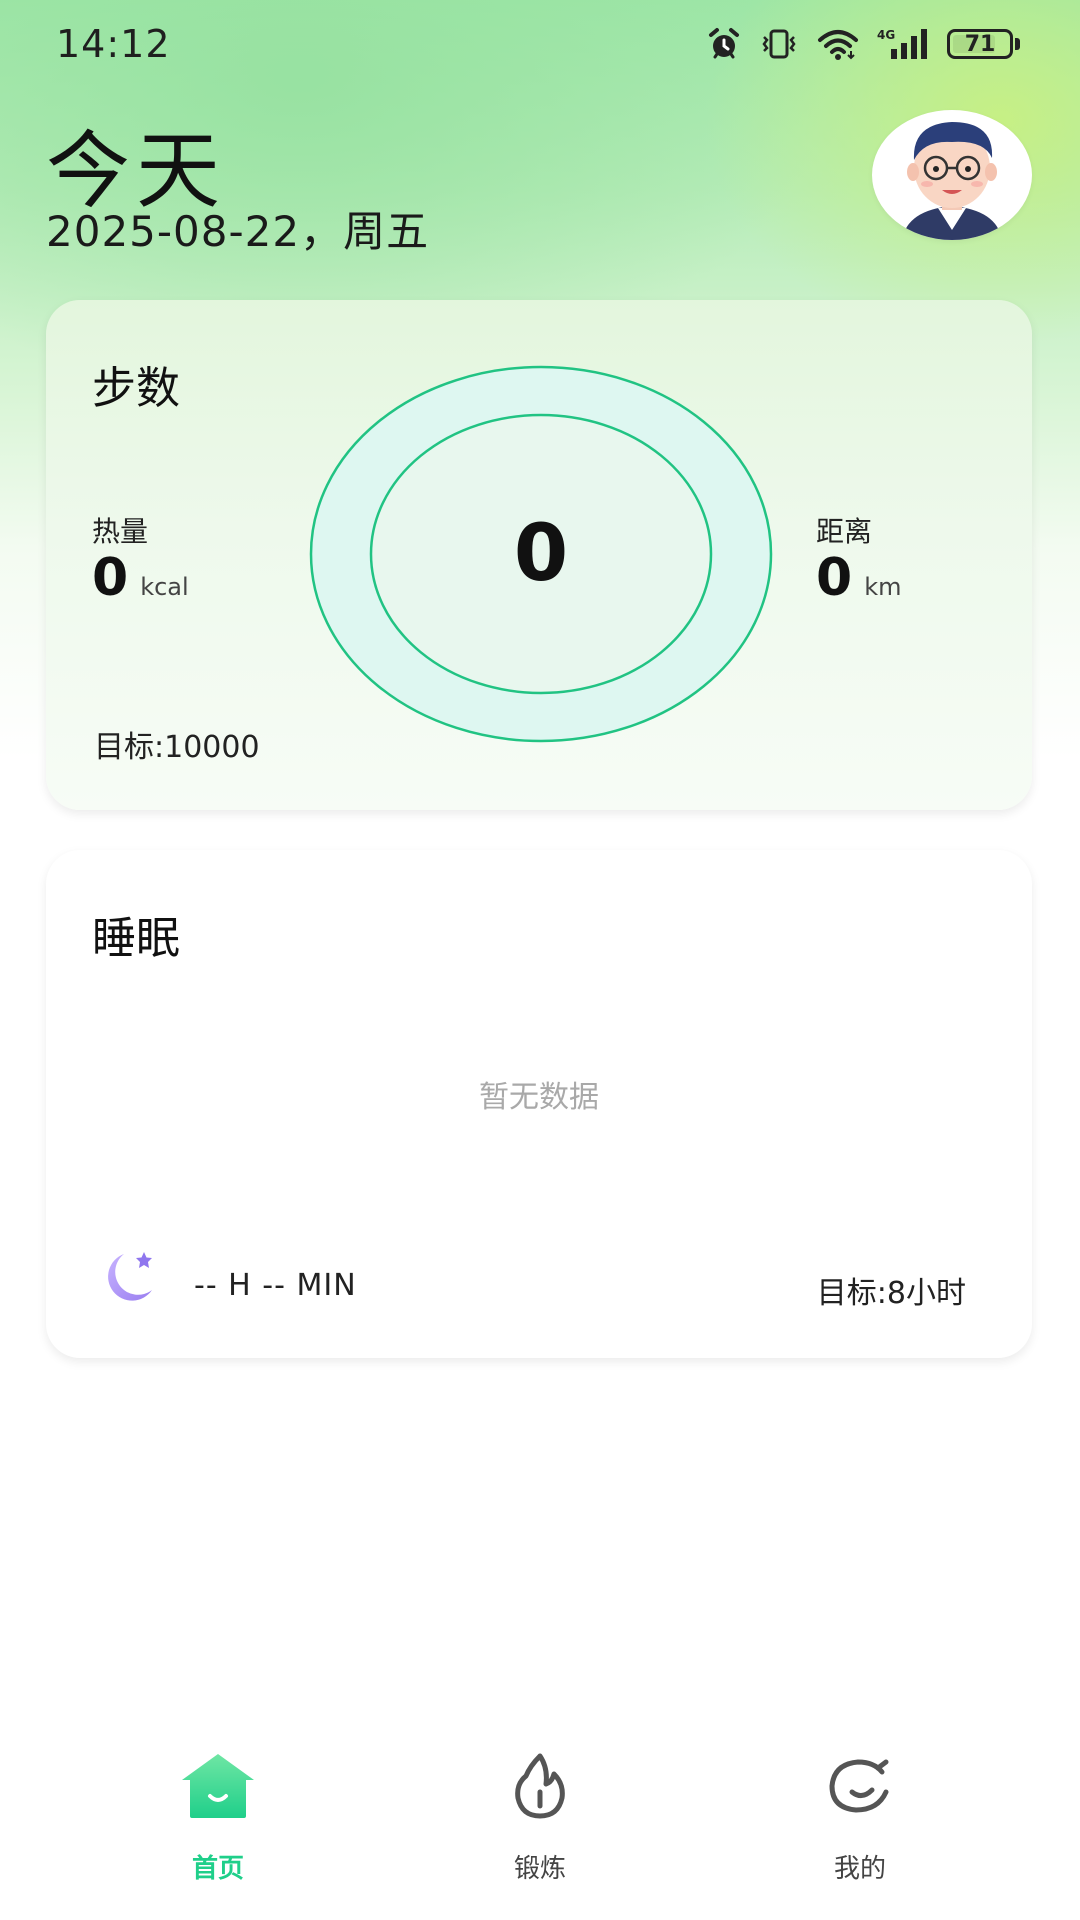 The width and height of the screenshot is (1080, 1920). What do you see at coordinates (724, 43) in the screenshot?
I see `alarm-icon` at bounding box center [724, 43].